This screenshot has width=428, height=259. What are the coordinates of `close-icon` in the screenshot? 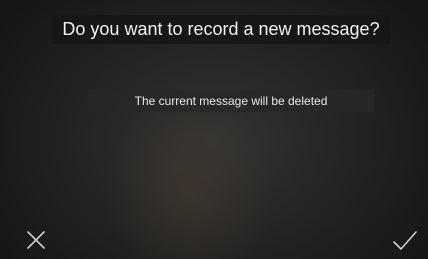 It's located at (36, 240).